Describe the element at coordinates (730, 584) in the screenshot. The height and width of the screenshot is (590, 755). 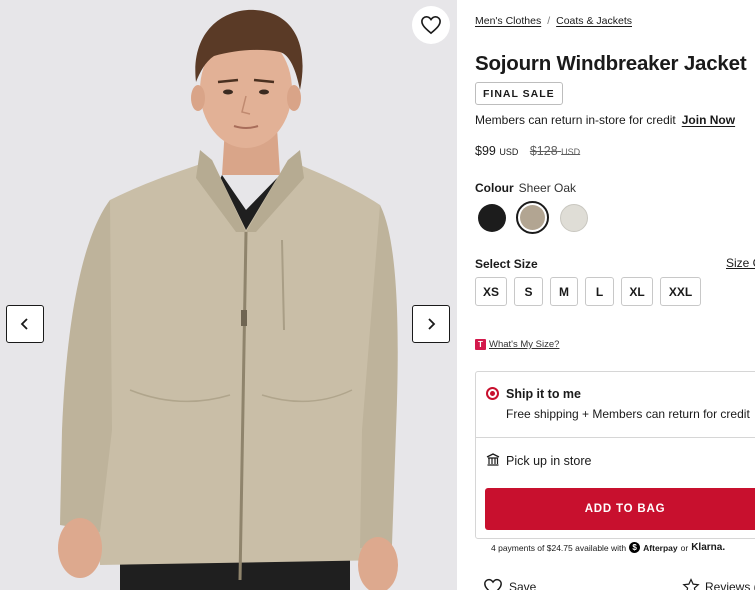
I see `reviews-label: Reviews (` at that location.